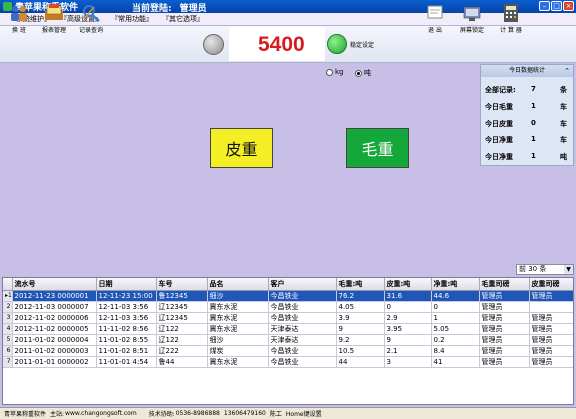 This screenshot has width=576, height=419. Describe the element at coordinates (329, 72) in the screenshot. I see `radio-kg` at that location.